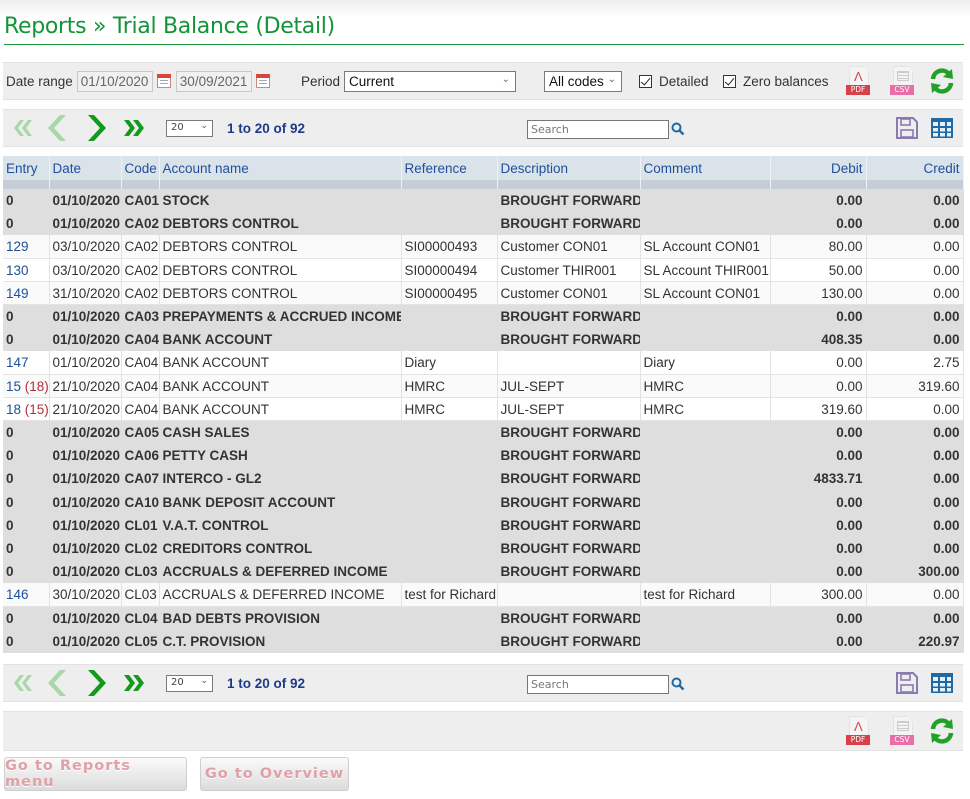  I want to click on codes-select: All codes ⌄, so click(583, 81).